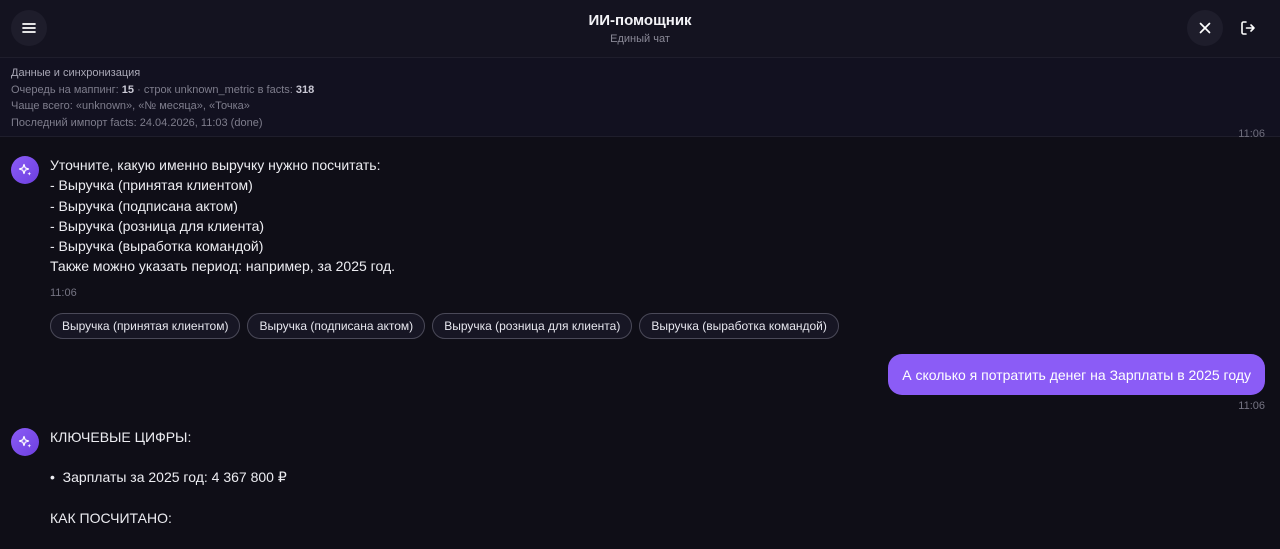 The width and height of the screenshot is (1280, 549). I want to click on message-line: - Выручка (выработка командой), so click(157, 246).